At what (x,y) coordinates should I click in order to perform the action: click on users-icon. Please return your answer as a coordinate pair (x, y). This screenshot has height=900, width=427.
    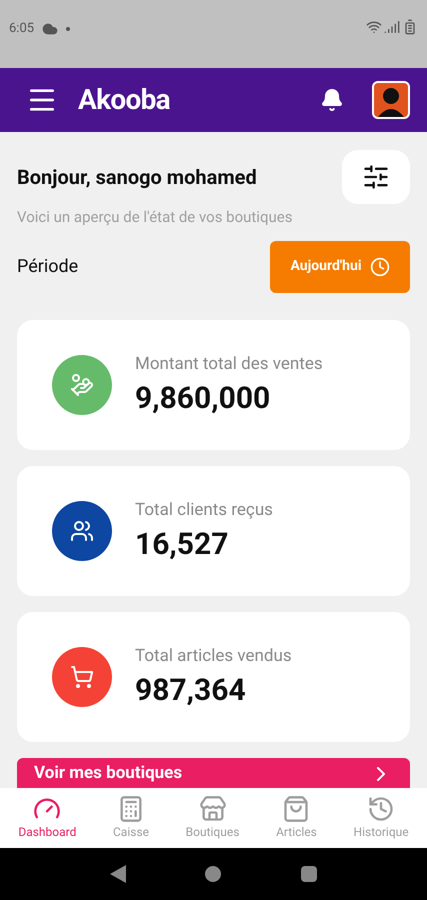
    Looking at the image, I should click on (82, 530).